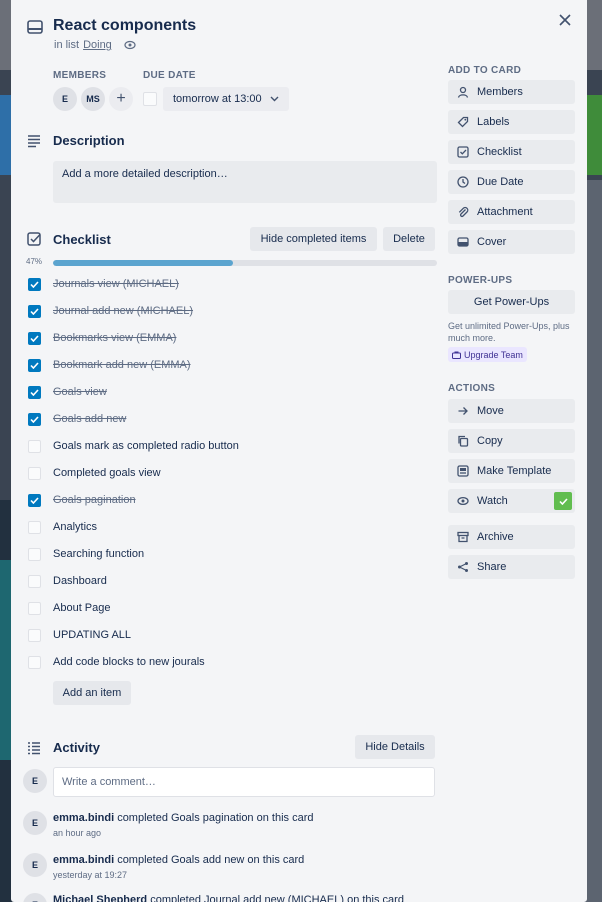  What do you see at coordinates (511, 92) in the screenshot?
I see `members-button: Members` at bounding box center [511, 92].